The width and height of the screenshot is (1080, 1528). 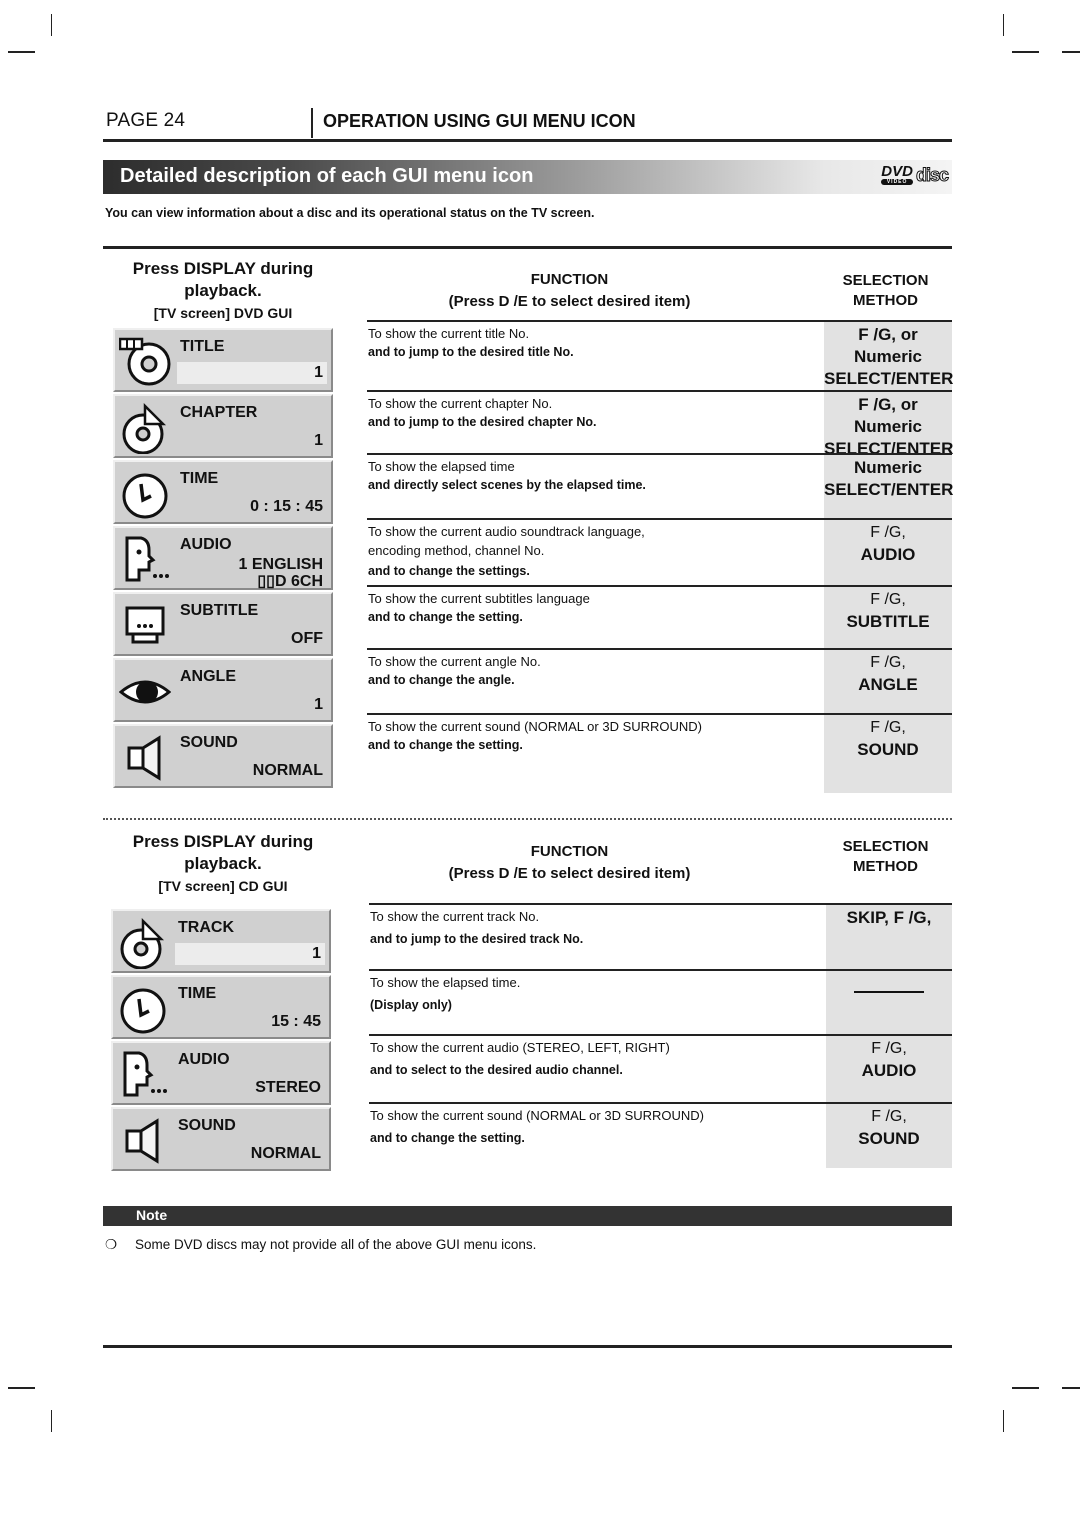 I want to click on page-header: PAGE 24 OPERATION USING GUI MENU ICON, so click(x=527, y=124).